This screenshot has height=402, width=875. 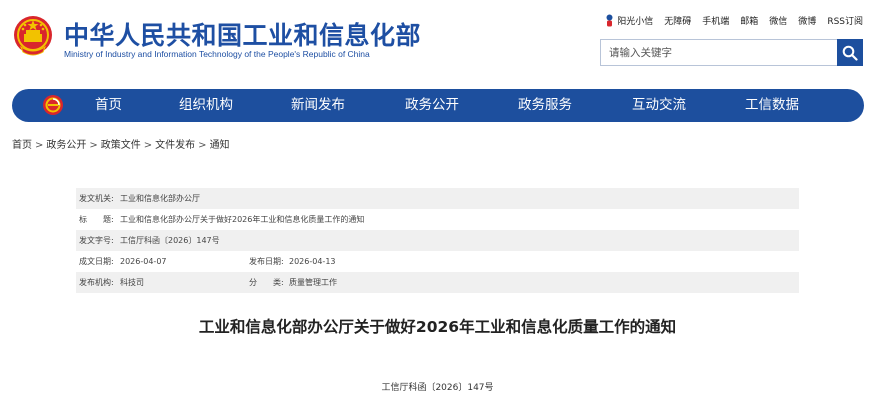 What do you see at coordinates (143, 261) in the screenshot?
I see `written-date-value: 2026-04-07` at bounding box center [143, 261].